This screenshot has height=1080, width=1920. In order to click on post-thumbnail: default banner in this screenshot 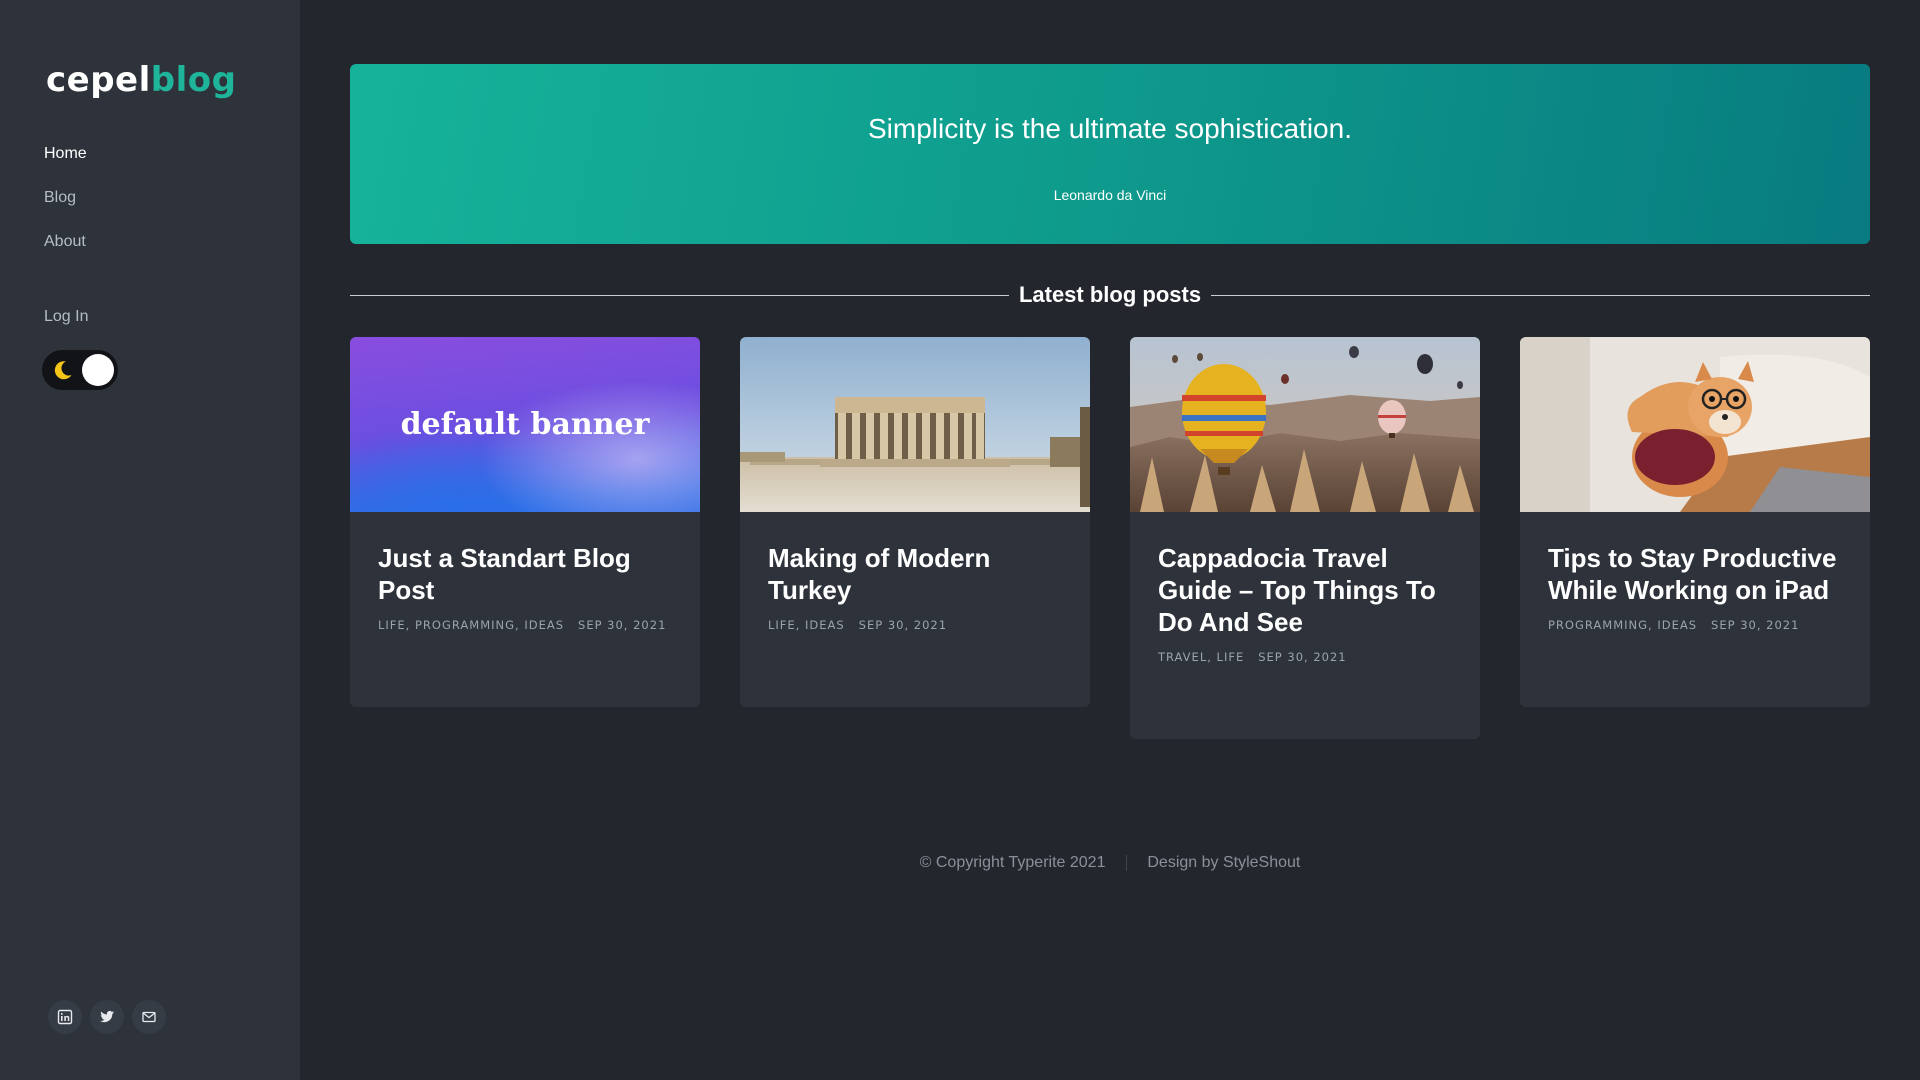, I will do `click(525, 424)`.